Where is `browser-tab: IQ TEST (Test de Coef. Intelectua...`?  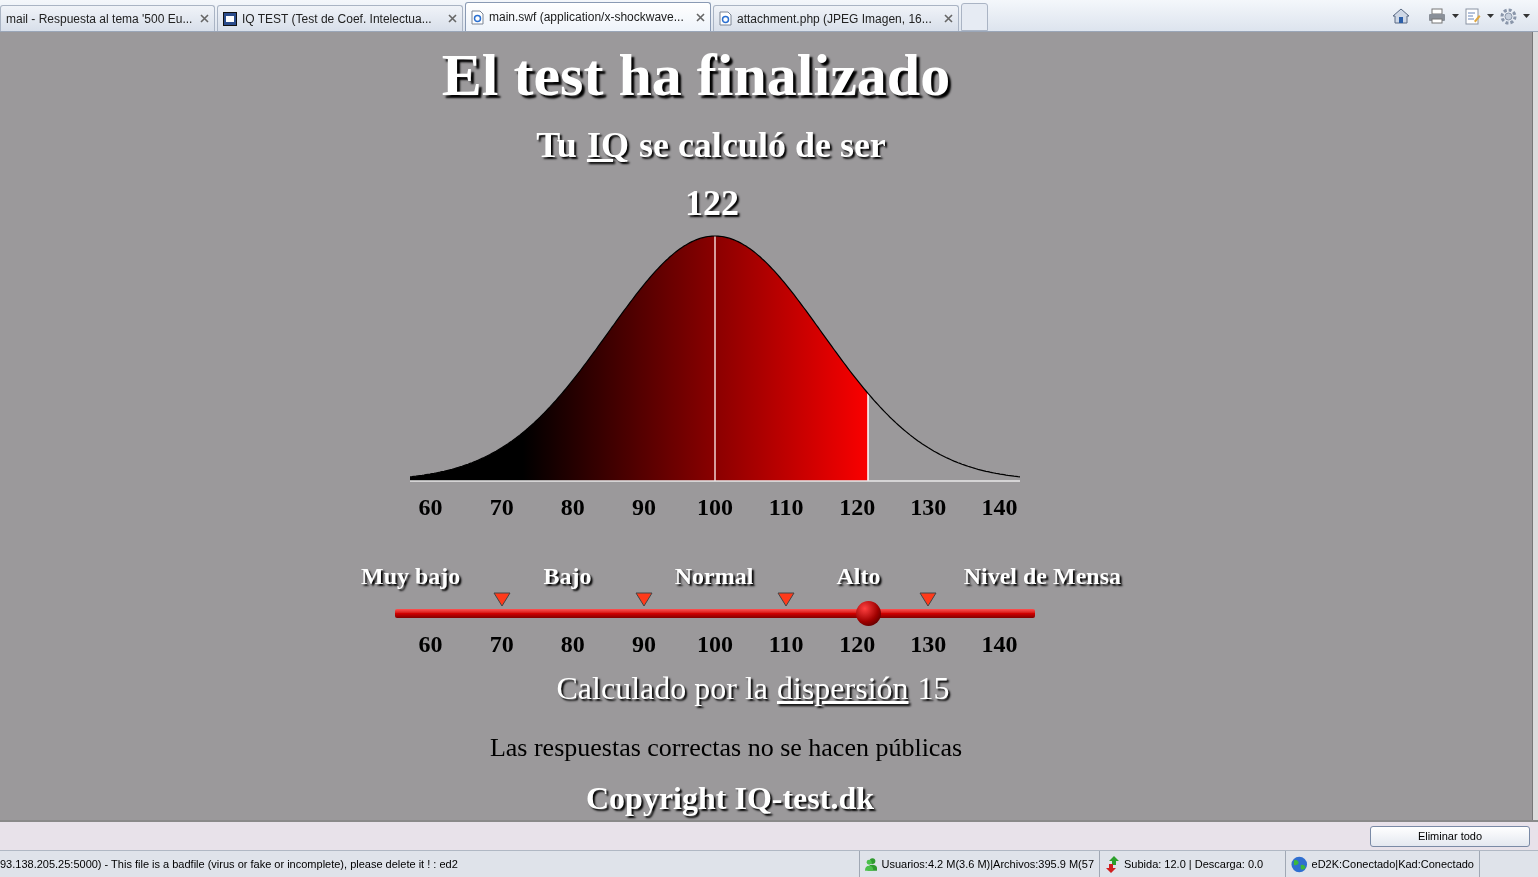 browser-tab: IQ TEST (Test de Coef. Intelectua... is located at coordinates (340, 18).